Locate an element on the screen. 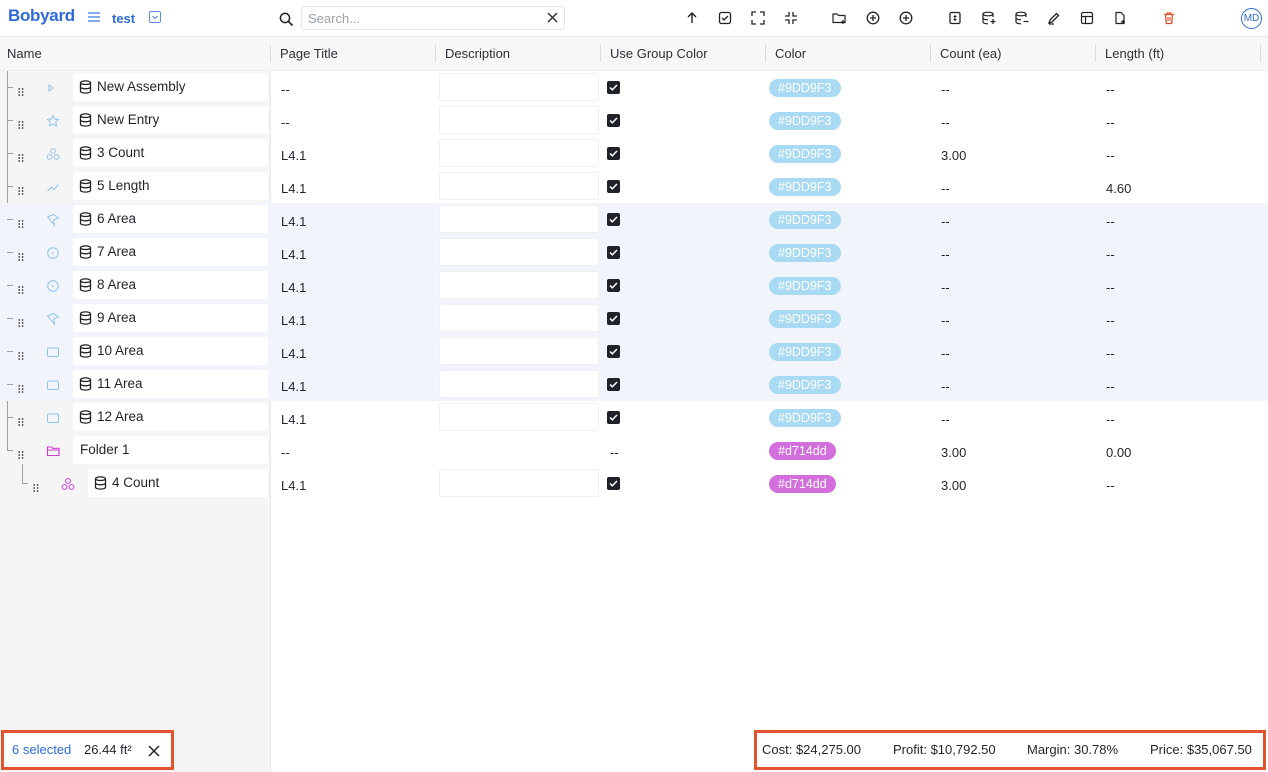 This screenshot has width=1268, height=772. app-logo: Bobyard is located at coordinates (41, 16).